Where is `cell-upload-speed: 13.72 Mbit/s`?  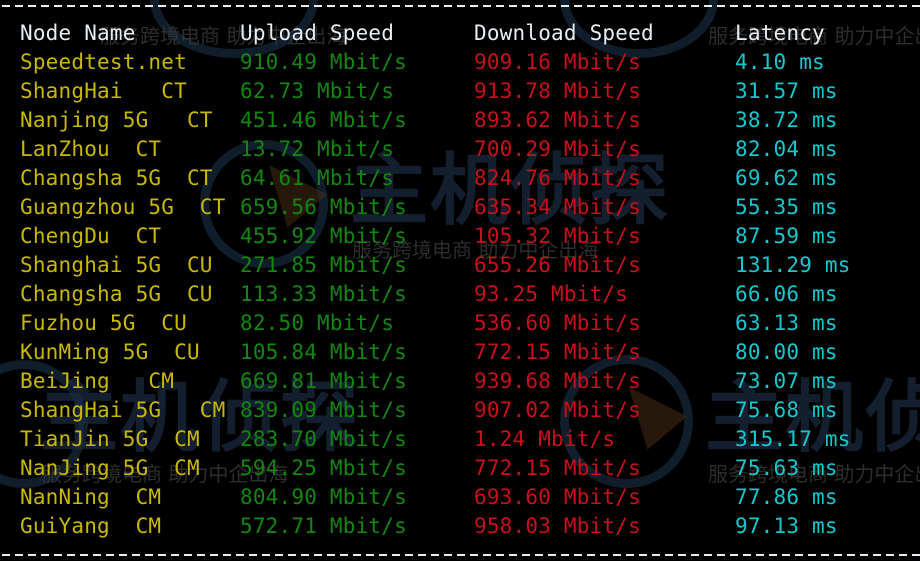
cell-upload-speed: 13.72 Mbit/s is located at coordinates (317, 149).